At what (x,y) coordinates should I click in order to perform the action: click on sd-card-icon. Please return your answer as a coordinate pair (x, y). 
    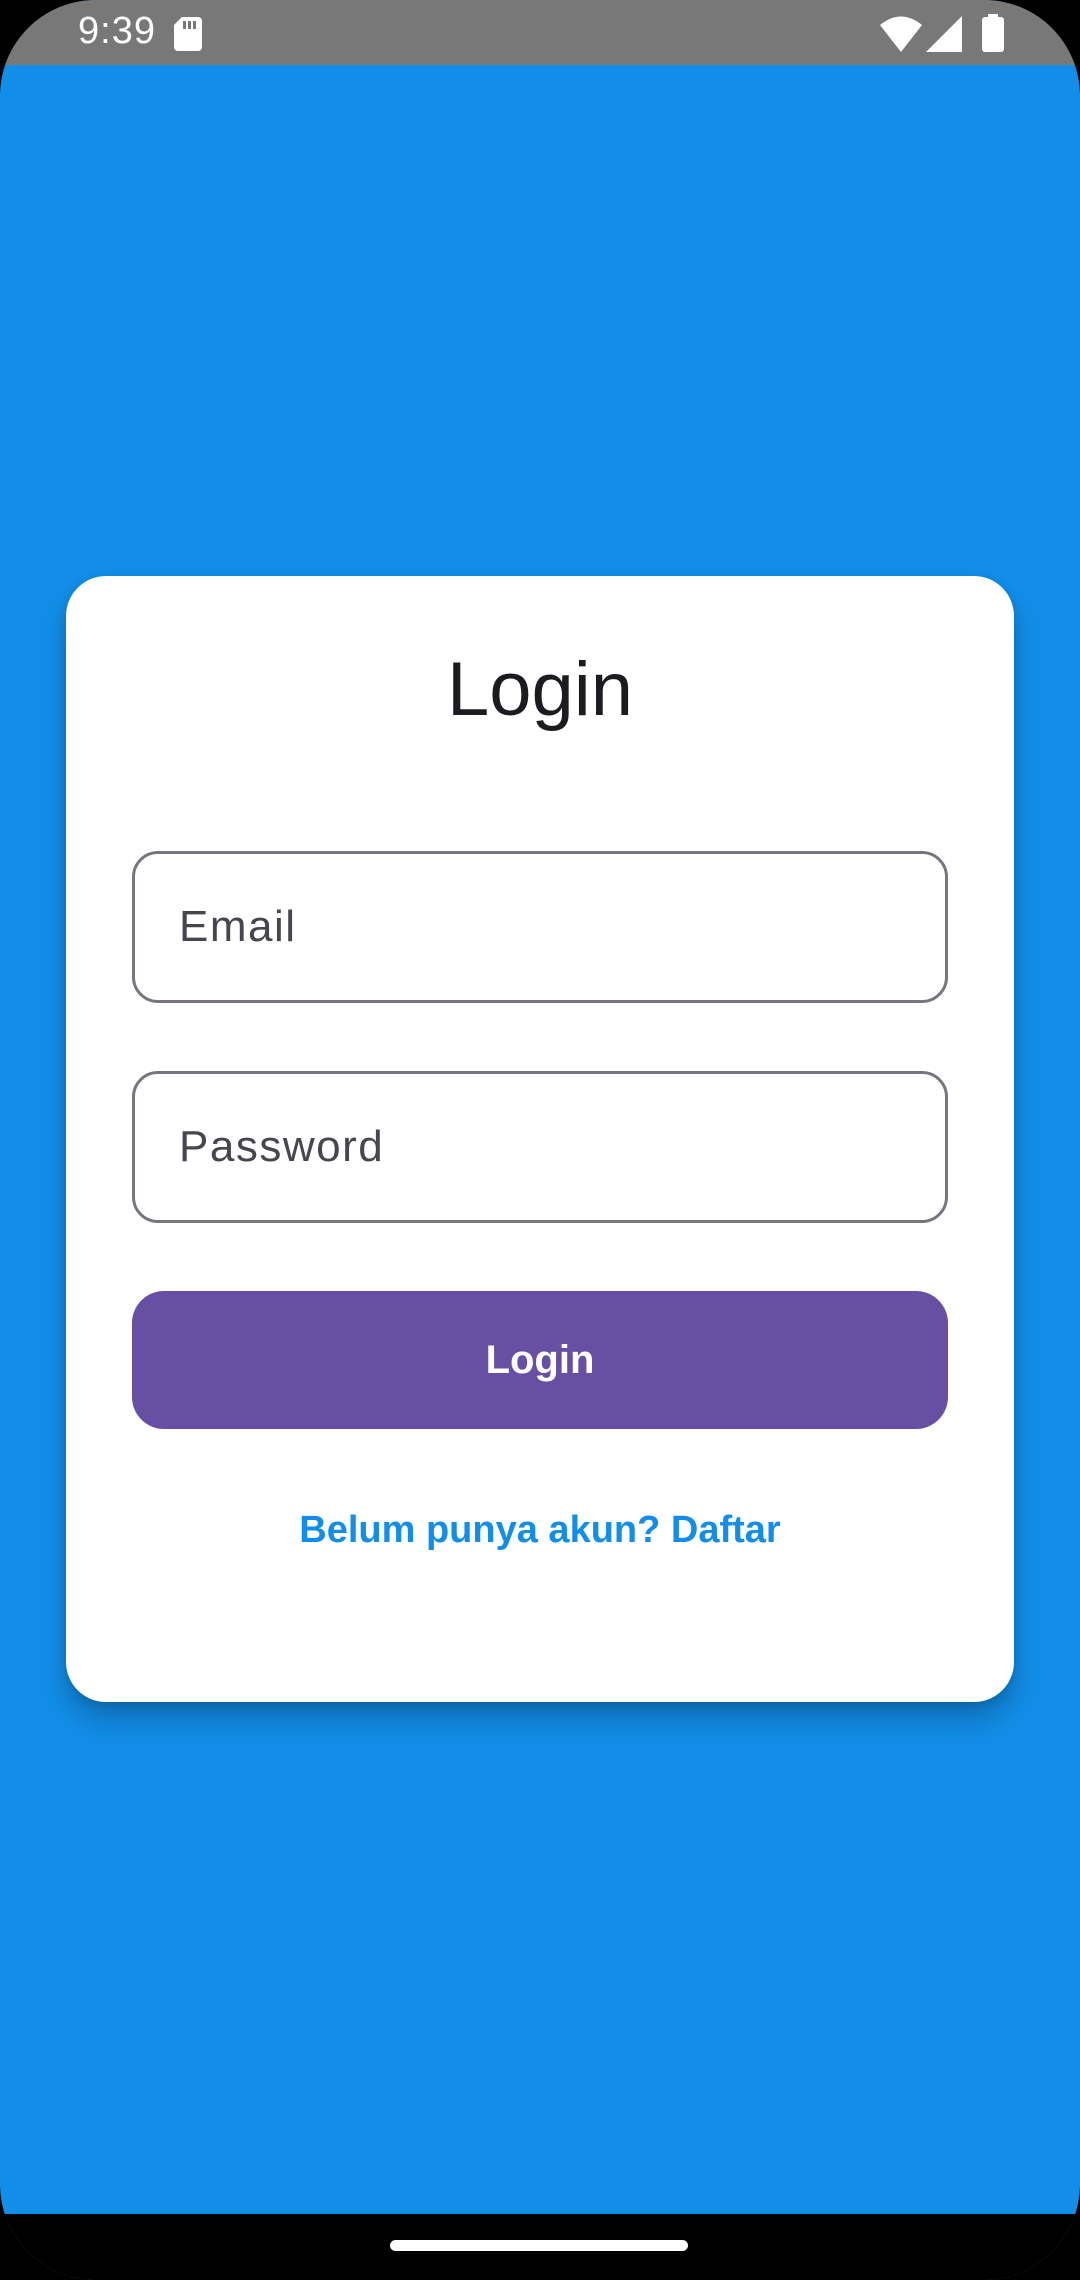
    Looking at the image, I should click on (188, 34).